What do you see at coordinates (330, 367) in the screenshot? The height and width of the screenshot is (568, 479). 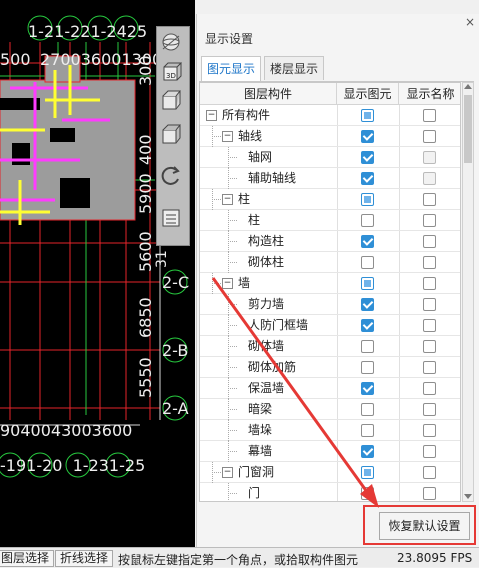 I see `table-row: 砌体加筋` at bounding box center [330, 367].